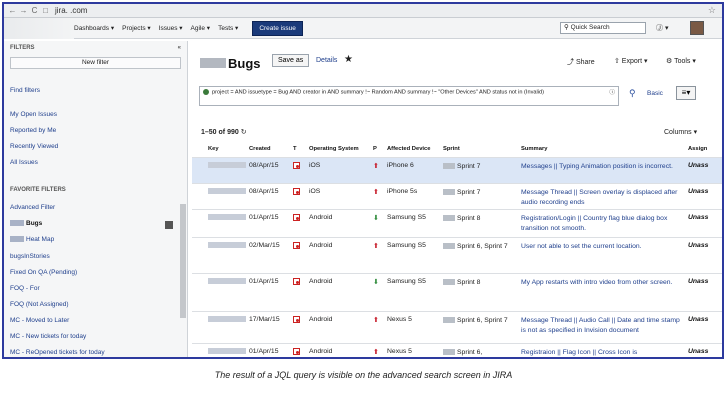 This screenshot has height=393, width=727. What do you see at coordinates (95, 63) in the screenshot?
I see `new-filter-button: New filter` at bounding box center [95, 63].